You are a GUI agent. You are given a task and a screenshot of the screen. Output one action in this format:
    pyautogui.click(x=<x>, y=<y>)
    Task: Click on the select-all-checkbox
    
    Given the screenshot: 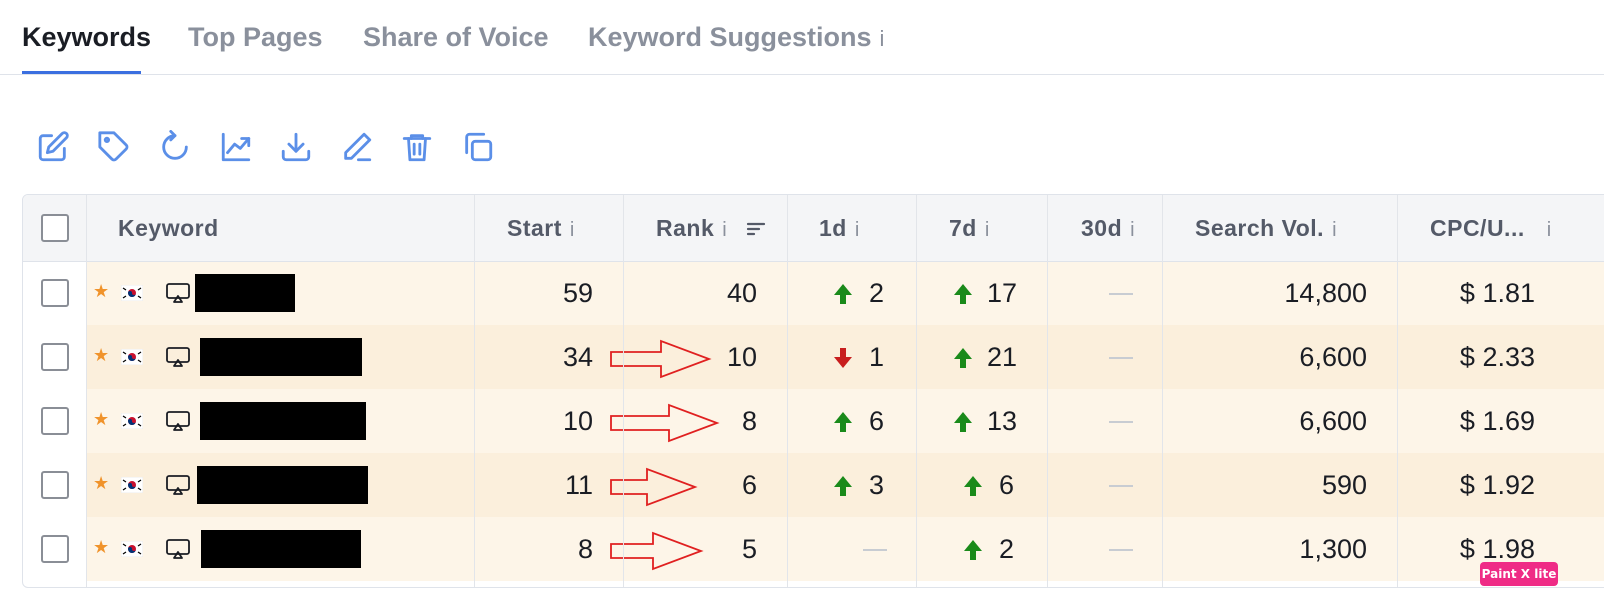 What is the action you would take?
    pyautogui.click(x=55, y=228)
    